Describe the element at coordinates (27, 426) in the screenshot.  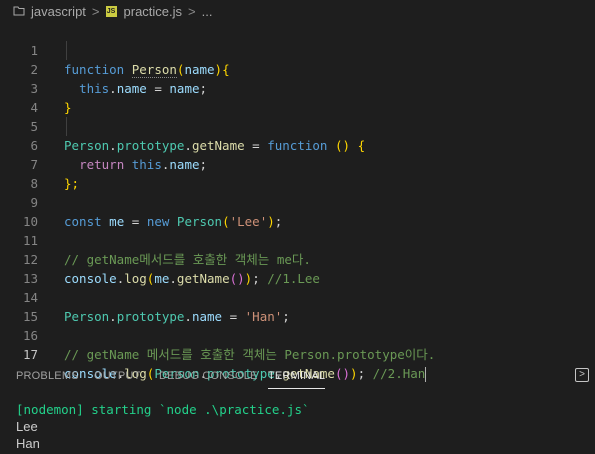
I see `terminal-line: Lee` at that location.